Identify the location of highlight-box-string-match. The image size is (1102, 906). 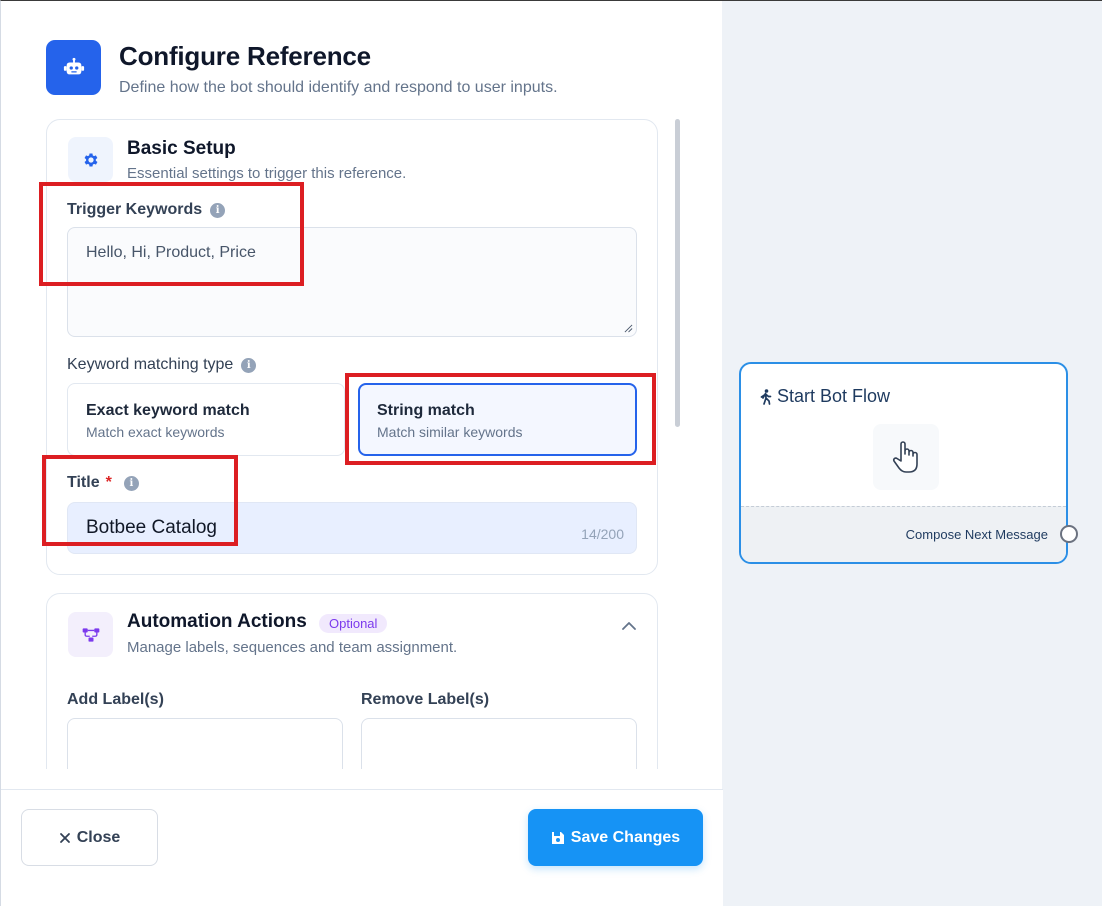
(500, 419).